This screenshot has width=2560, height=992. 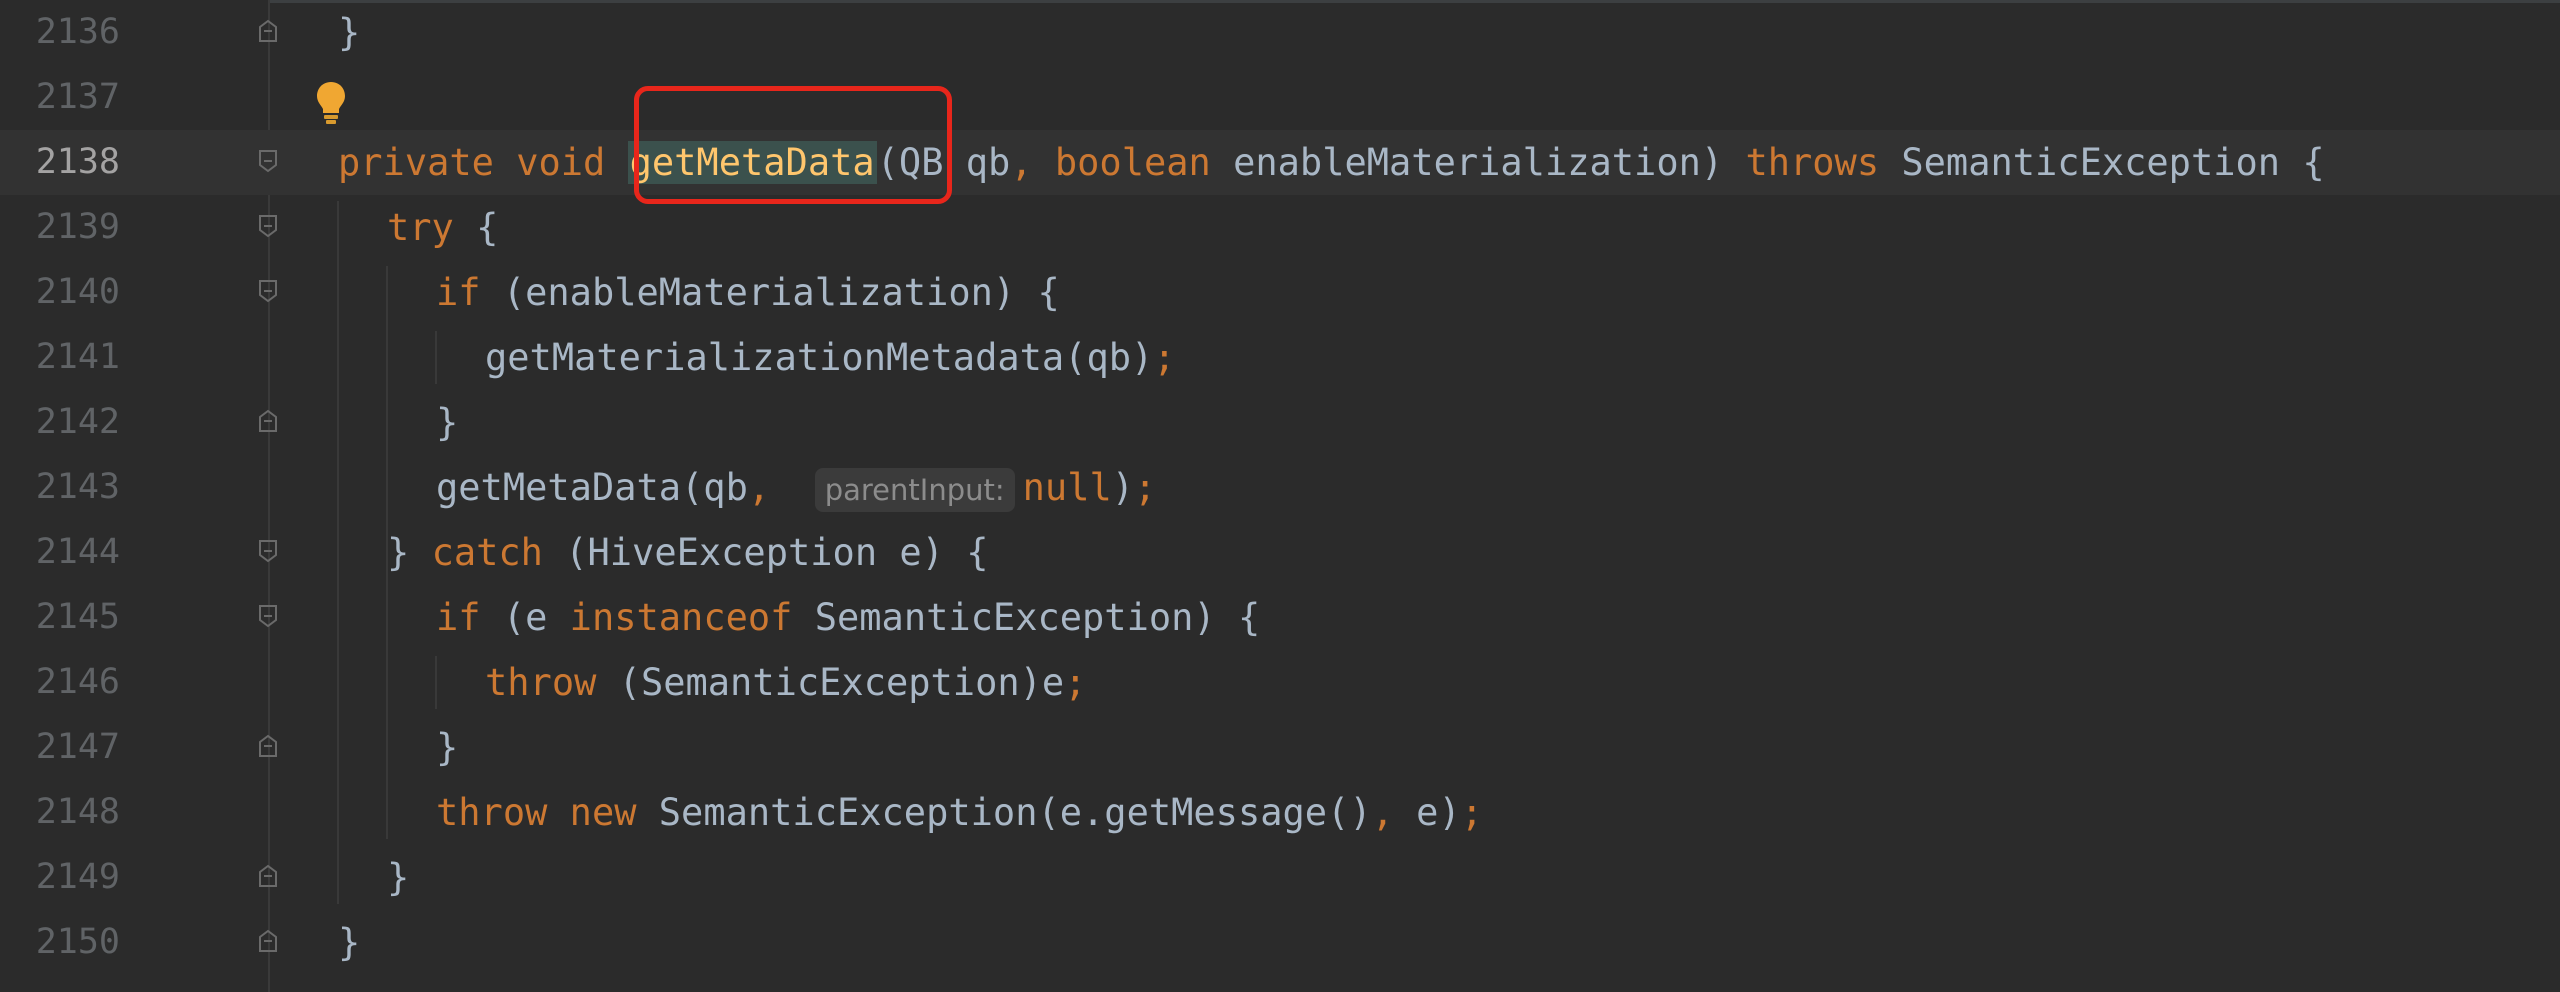 I want to click on code-token: getMetaData(qb, so click(x=592, y=487).